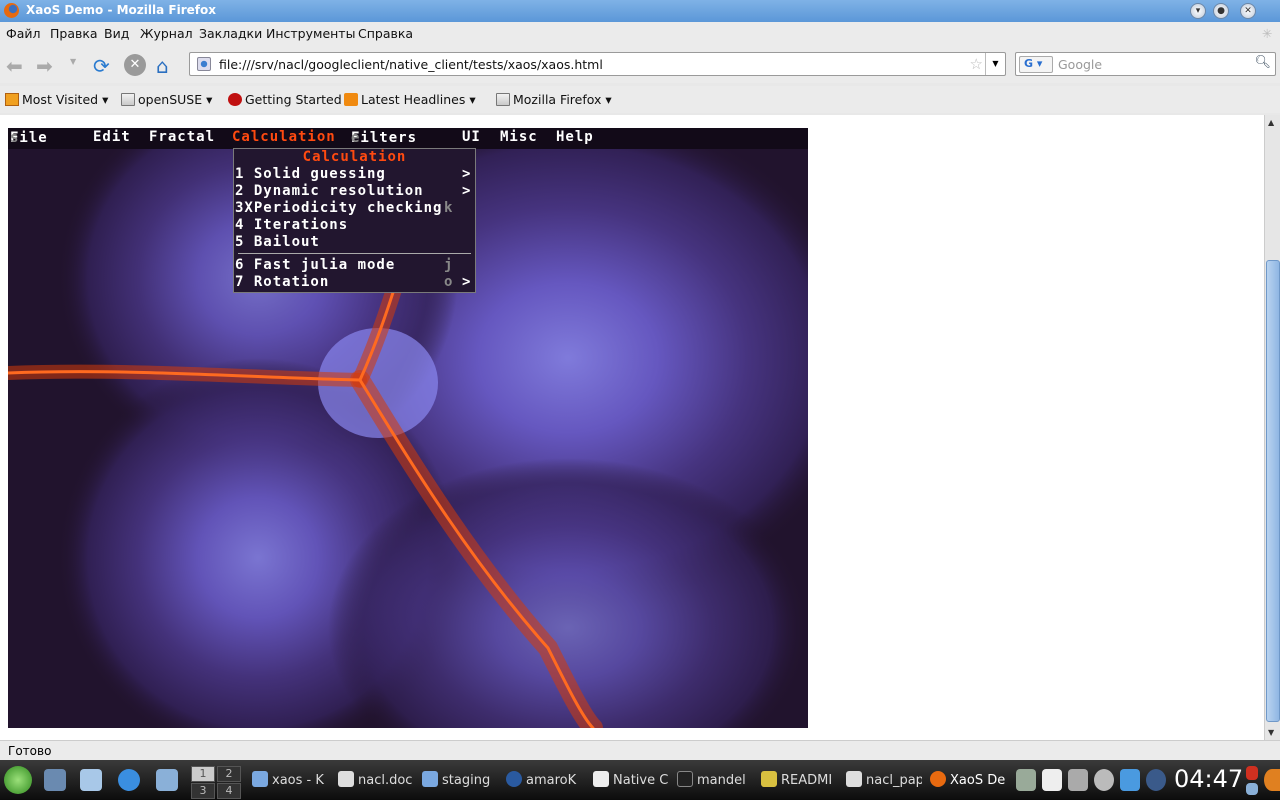 The height and width of the screenshot is (800, 1280). Describe the element at coordinates (1080, 64) in the screenshot. I see `search-input: Google` at that location.